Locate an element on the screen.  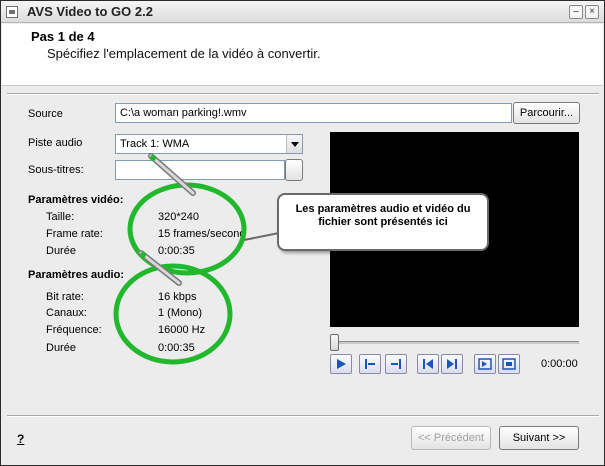
audio-duration-label: Durée is located at coordinates (61, 348).